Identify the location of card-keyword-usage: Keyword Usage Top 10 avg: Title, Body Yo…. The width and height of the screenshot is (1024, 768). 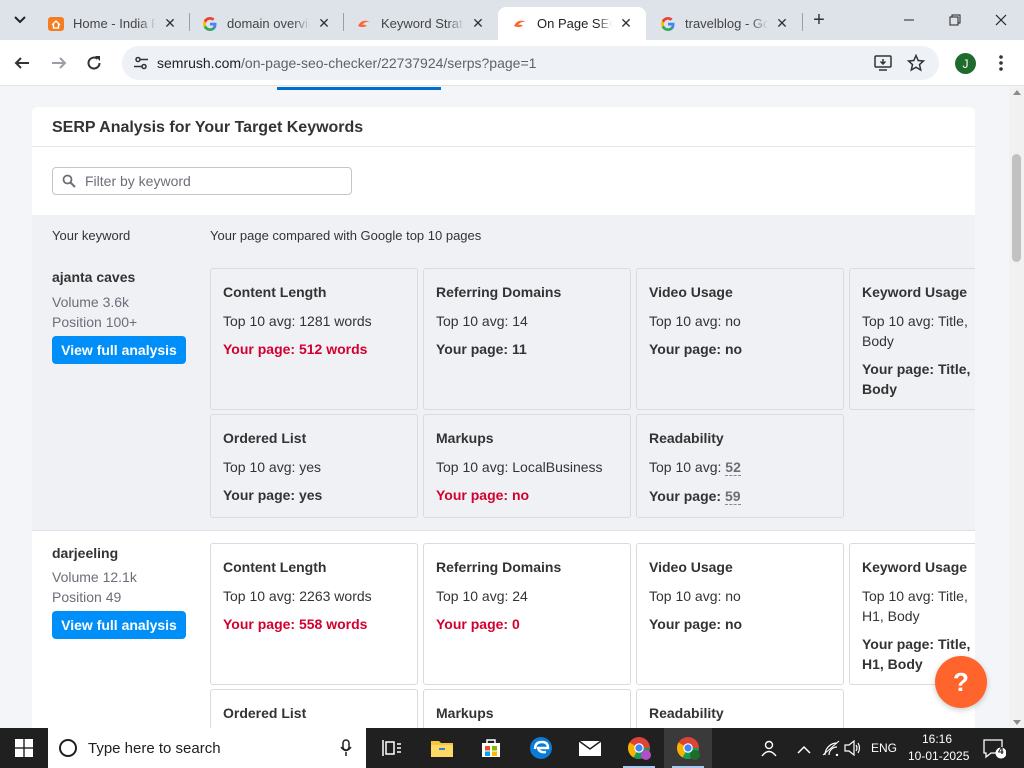
(912, 339).